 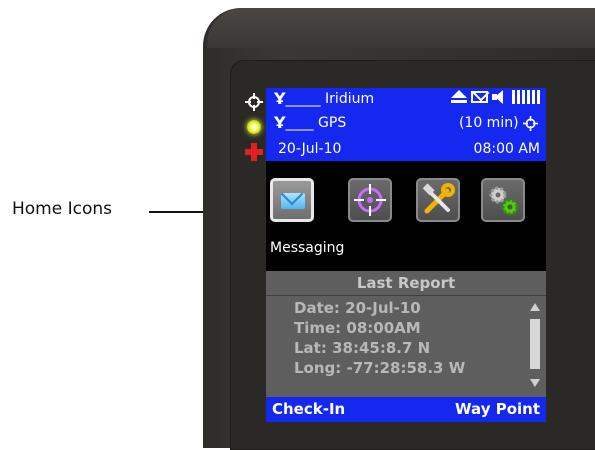 I want to click on waypoint-icon, so click(x=370, y=200).